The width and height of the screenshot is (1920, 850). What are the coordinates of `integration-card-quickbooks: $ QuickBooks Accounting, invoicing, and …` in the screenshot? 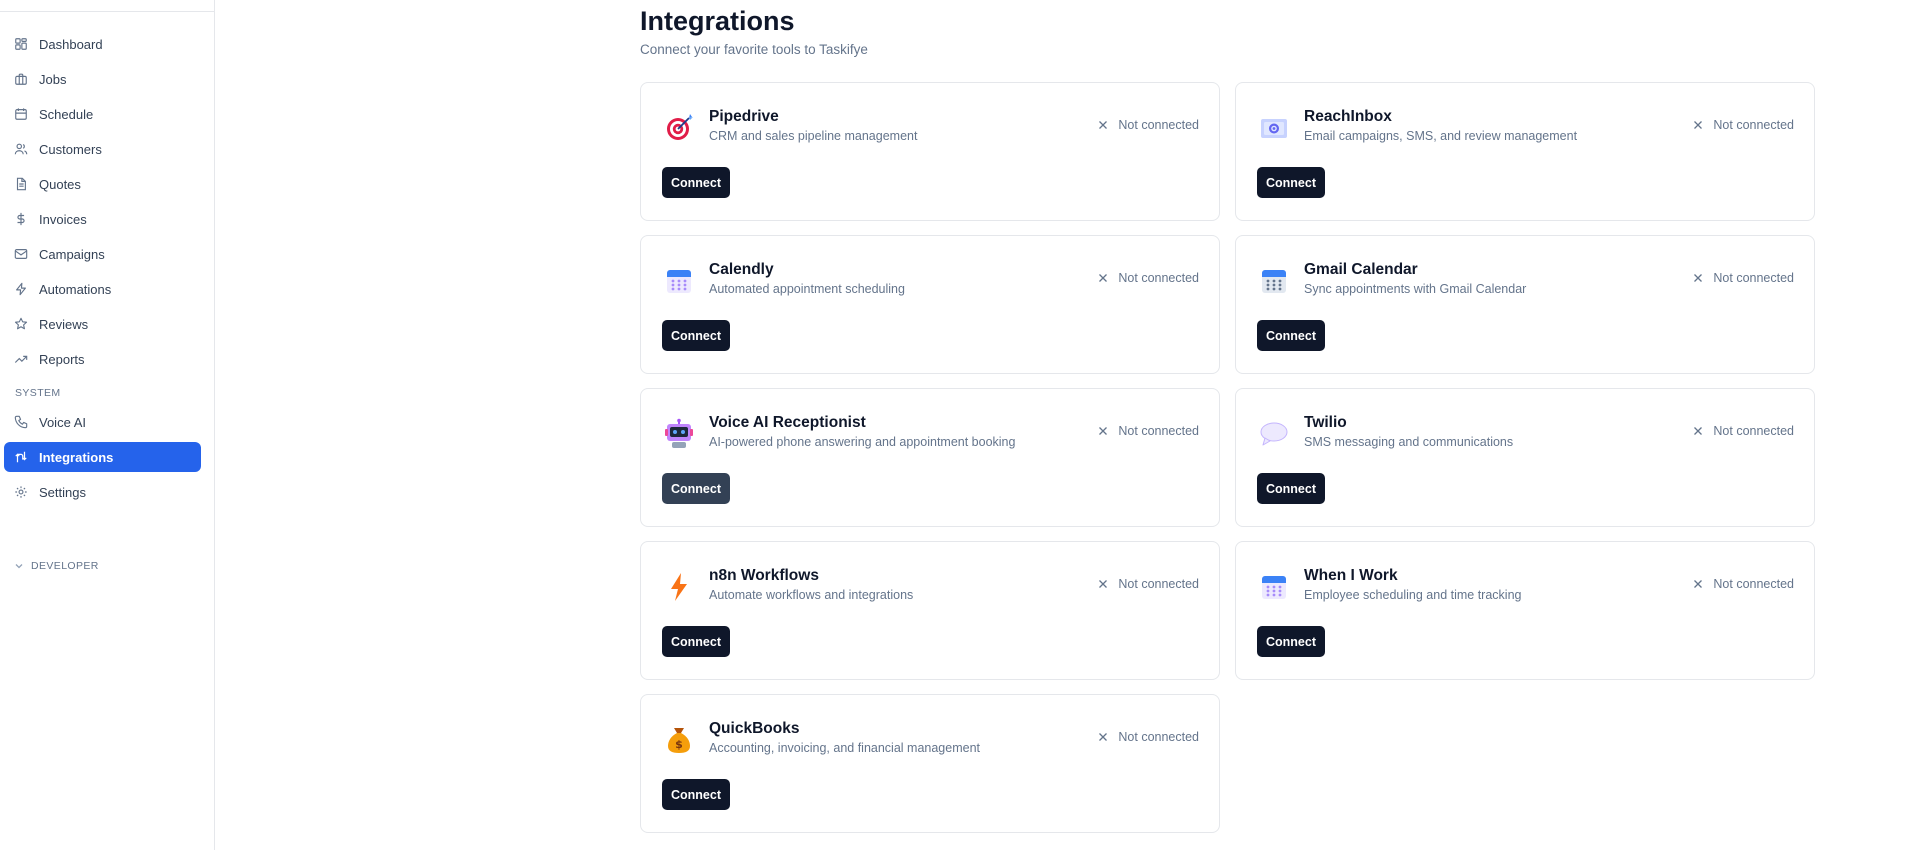 It's located at (930, 763).